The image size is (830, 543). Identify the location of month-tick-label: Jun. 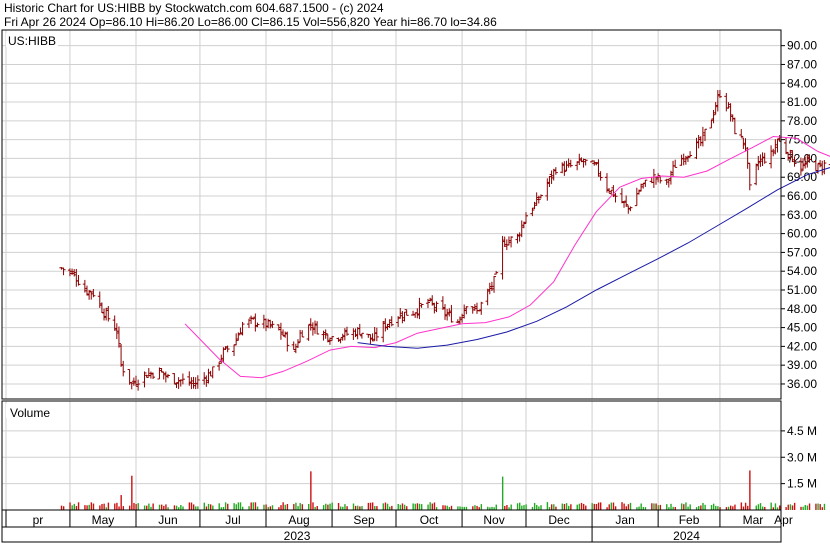
(167, 520).